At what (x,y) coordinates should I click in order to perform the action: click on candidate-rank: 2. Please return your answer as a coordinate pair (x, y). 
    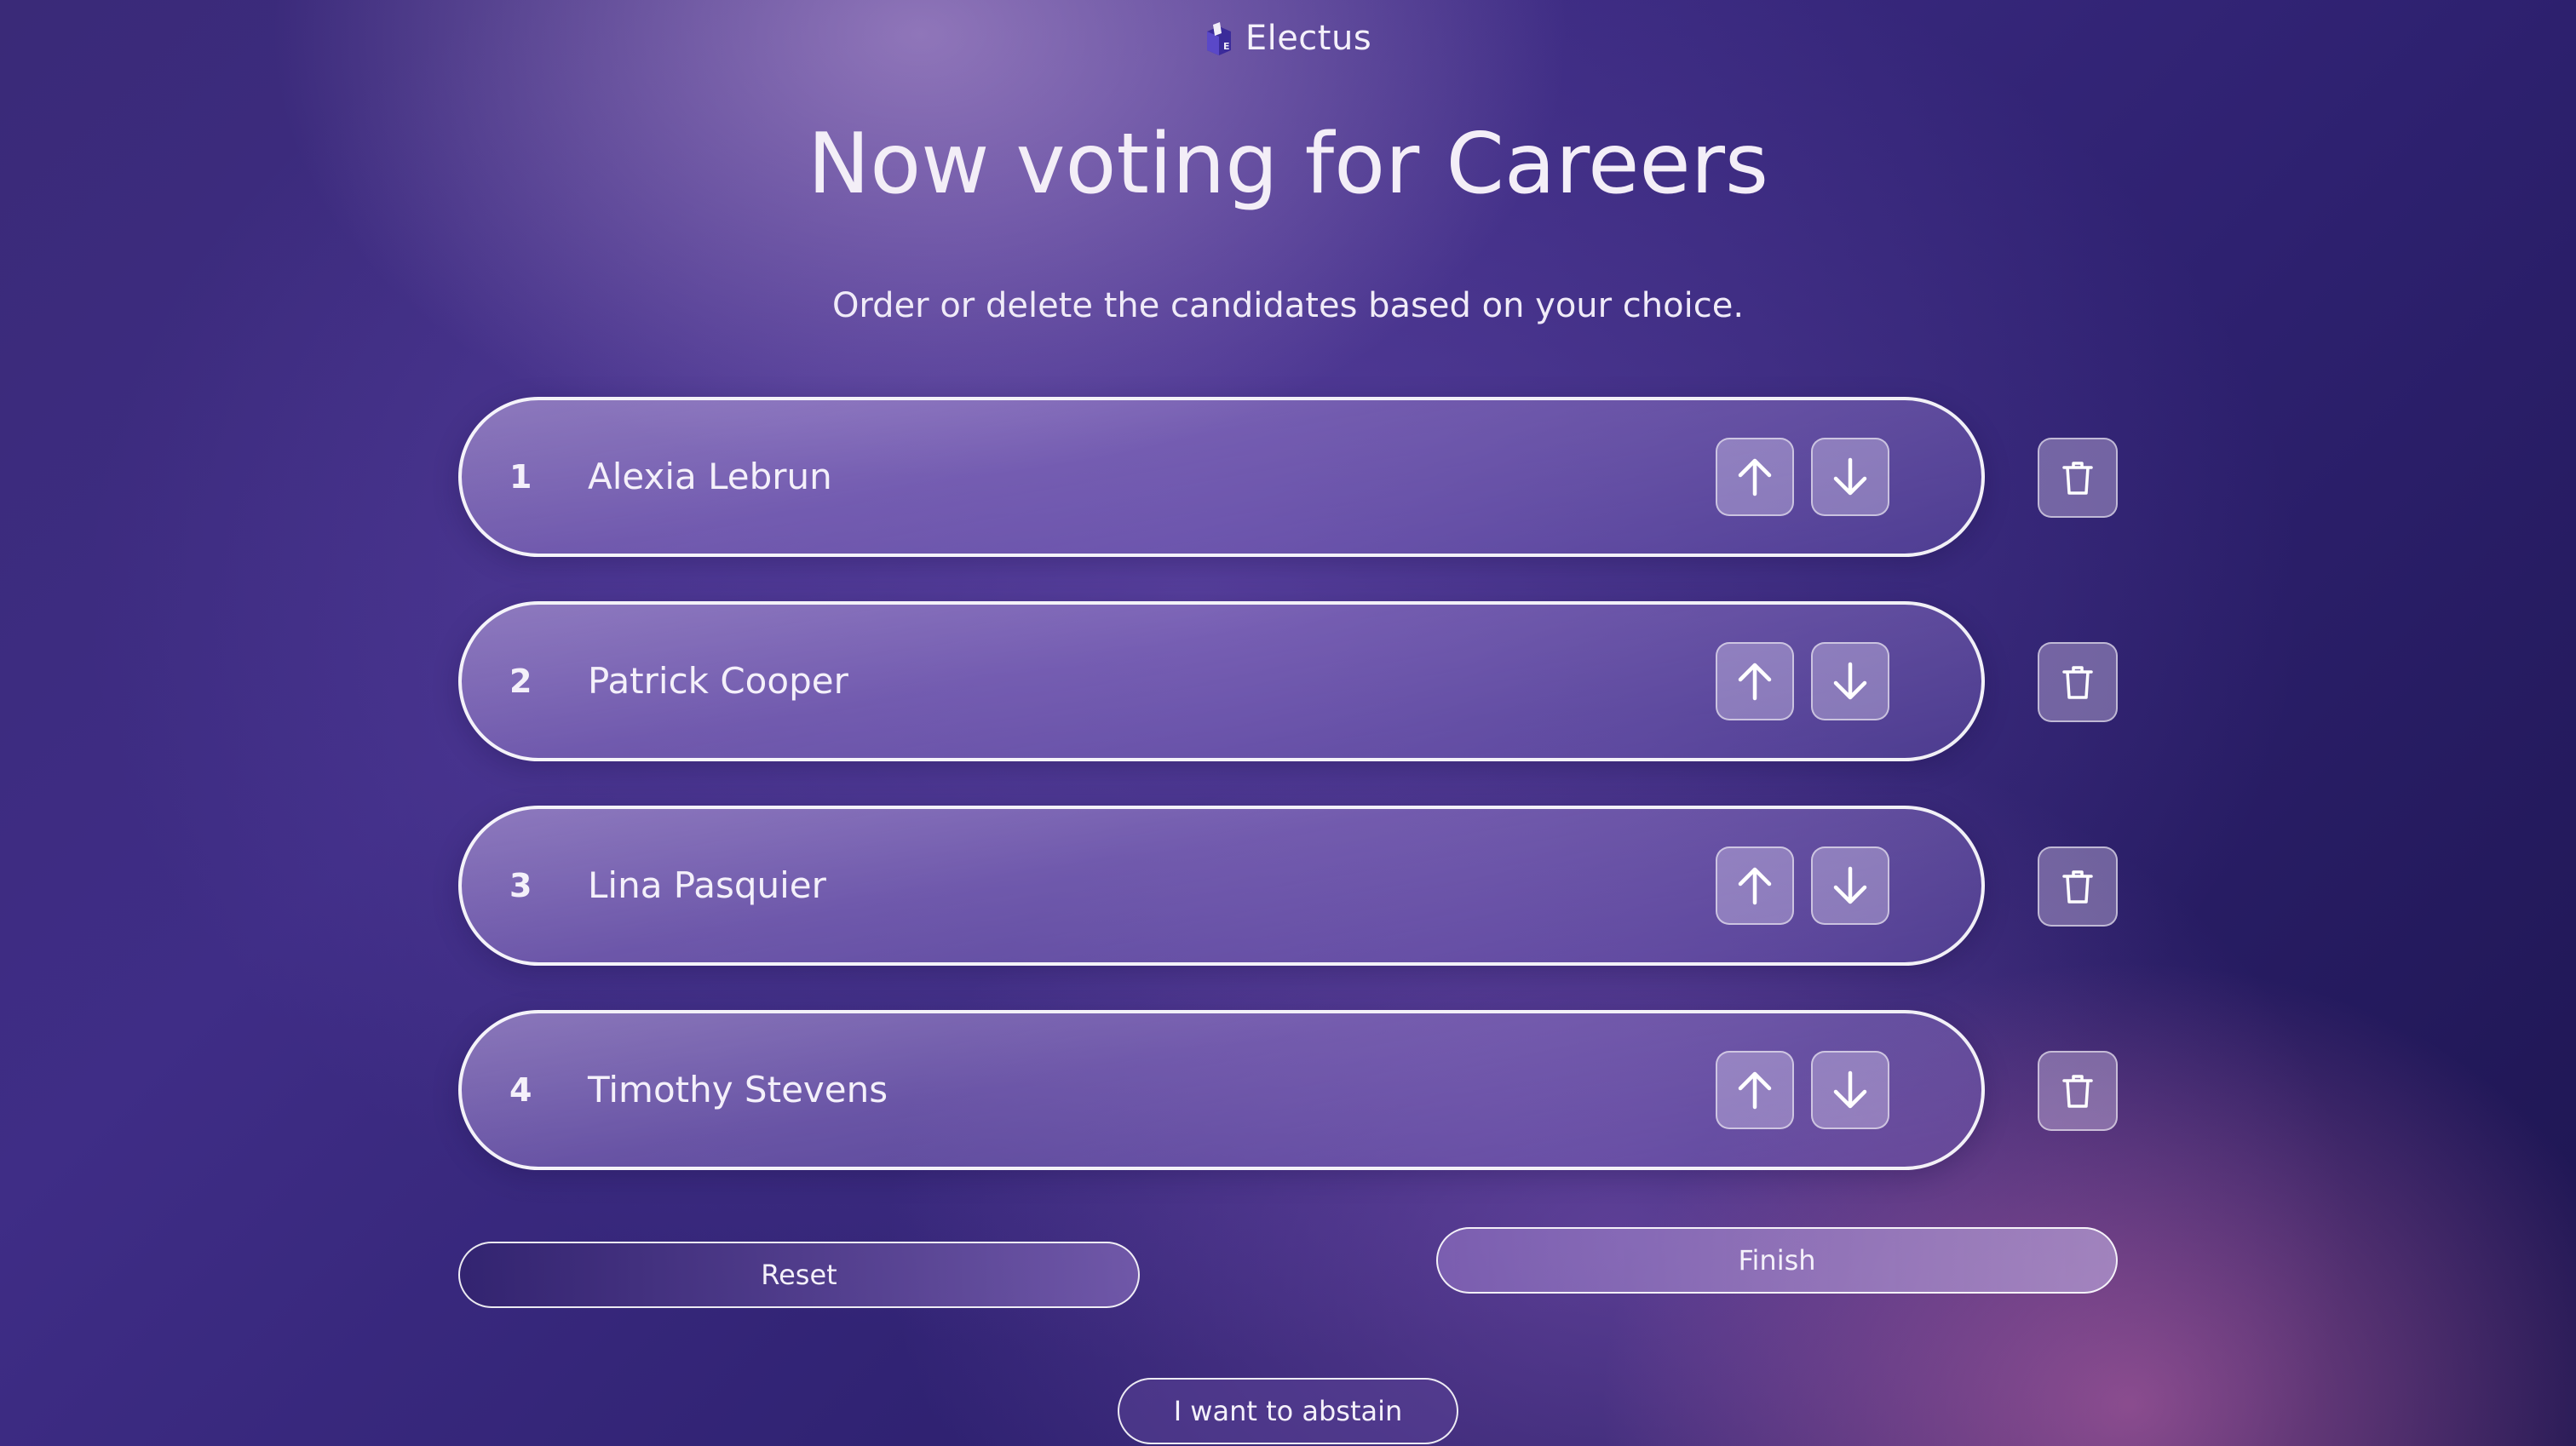
    Looking at the image, I should click on (521, 681).